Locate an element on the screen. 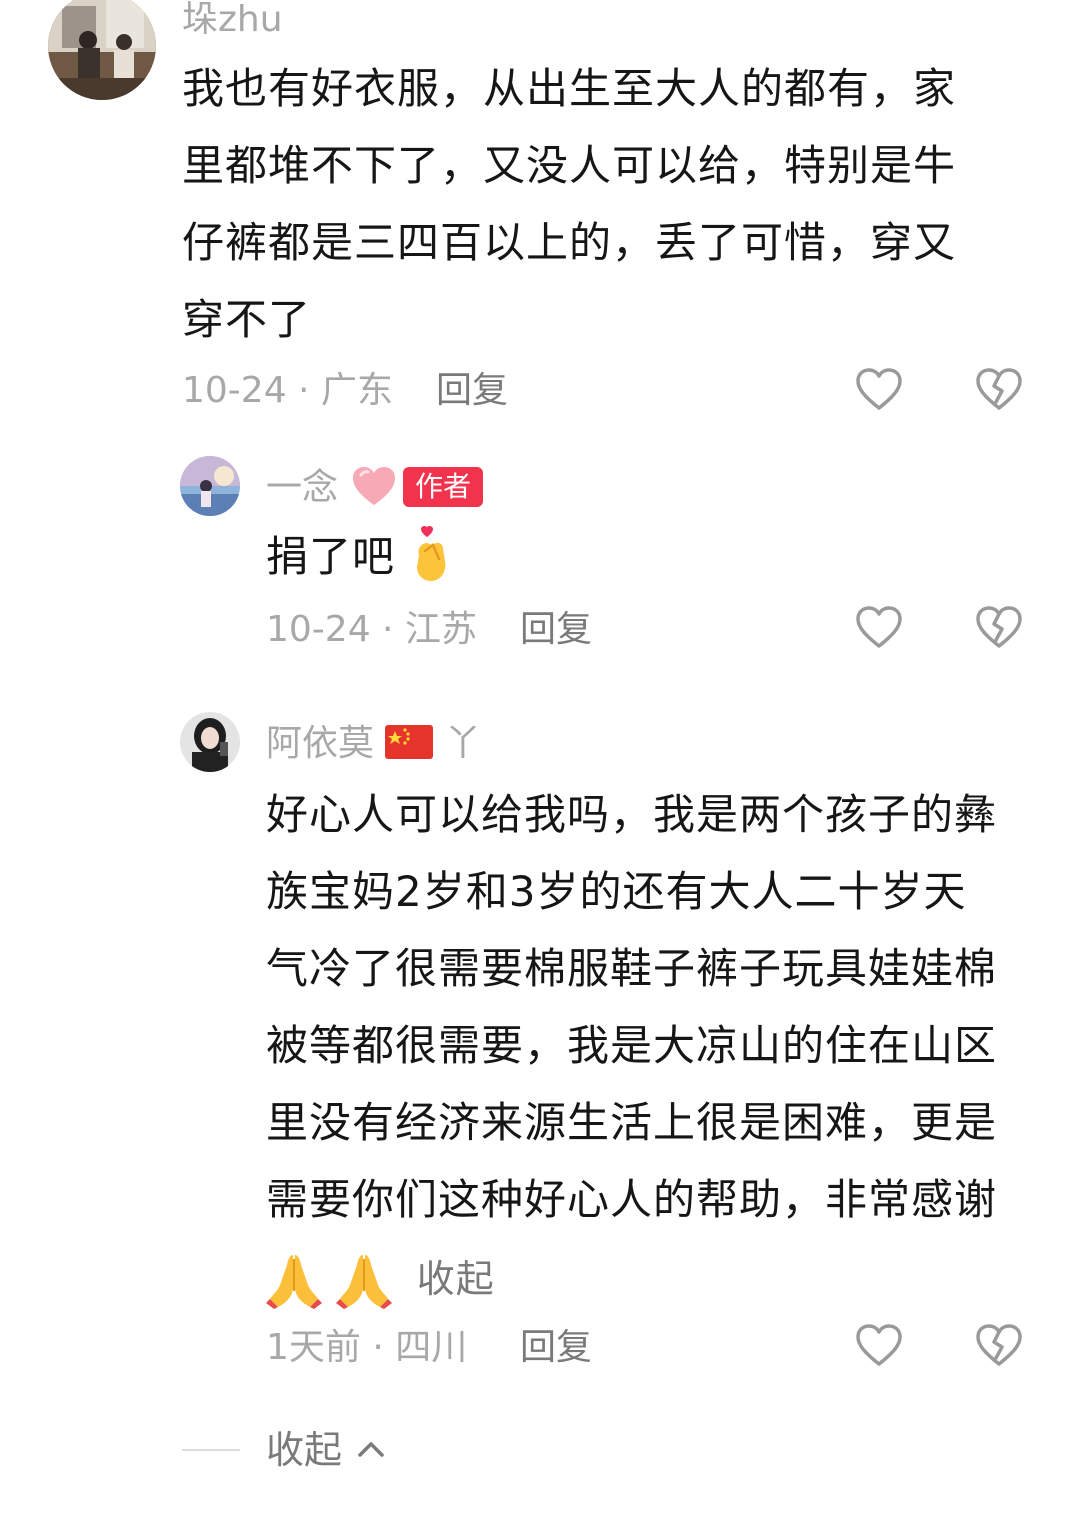  collapse-replies-label: 收起 is located at coordinates (304, 1450).